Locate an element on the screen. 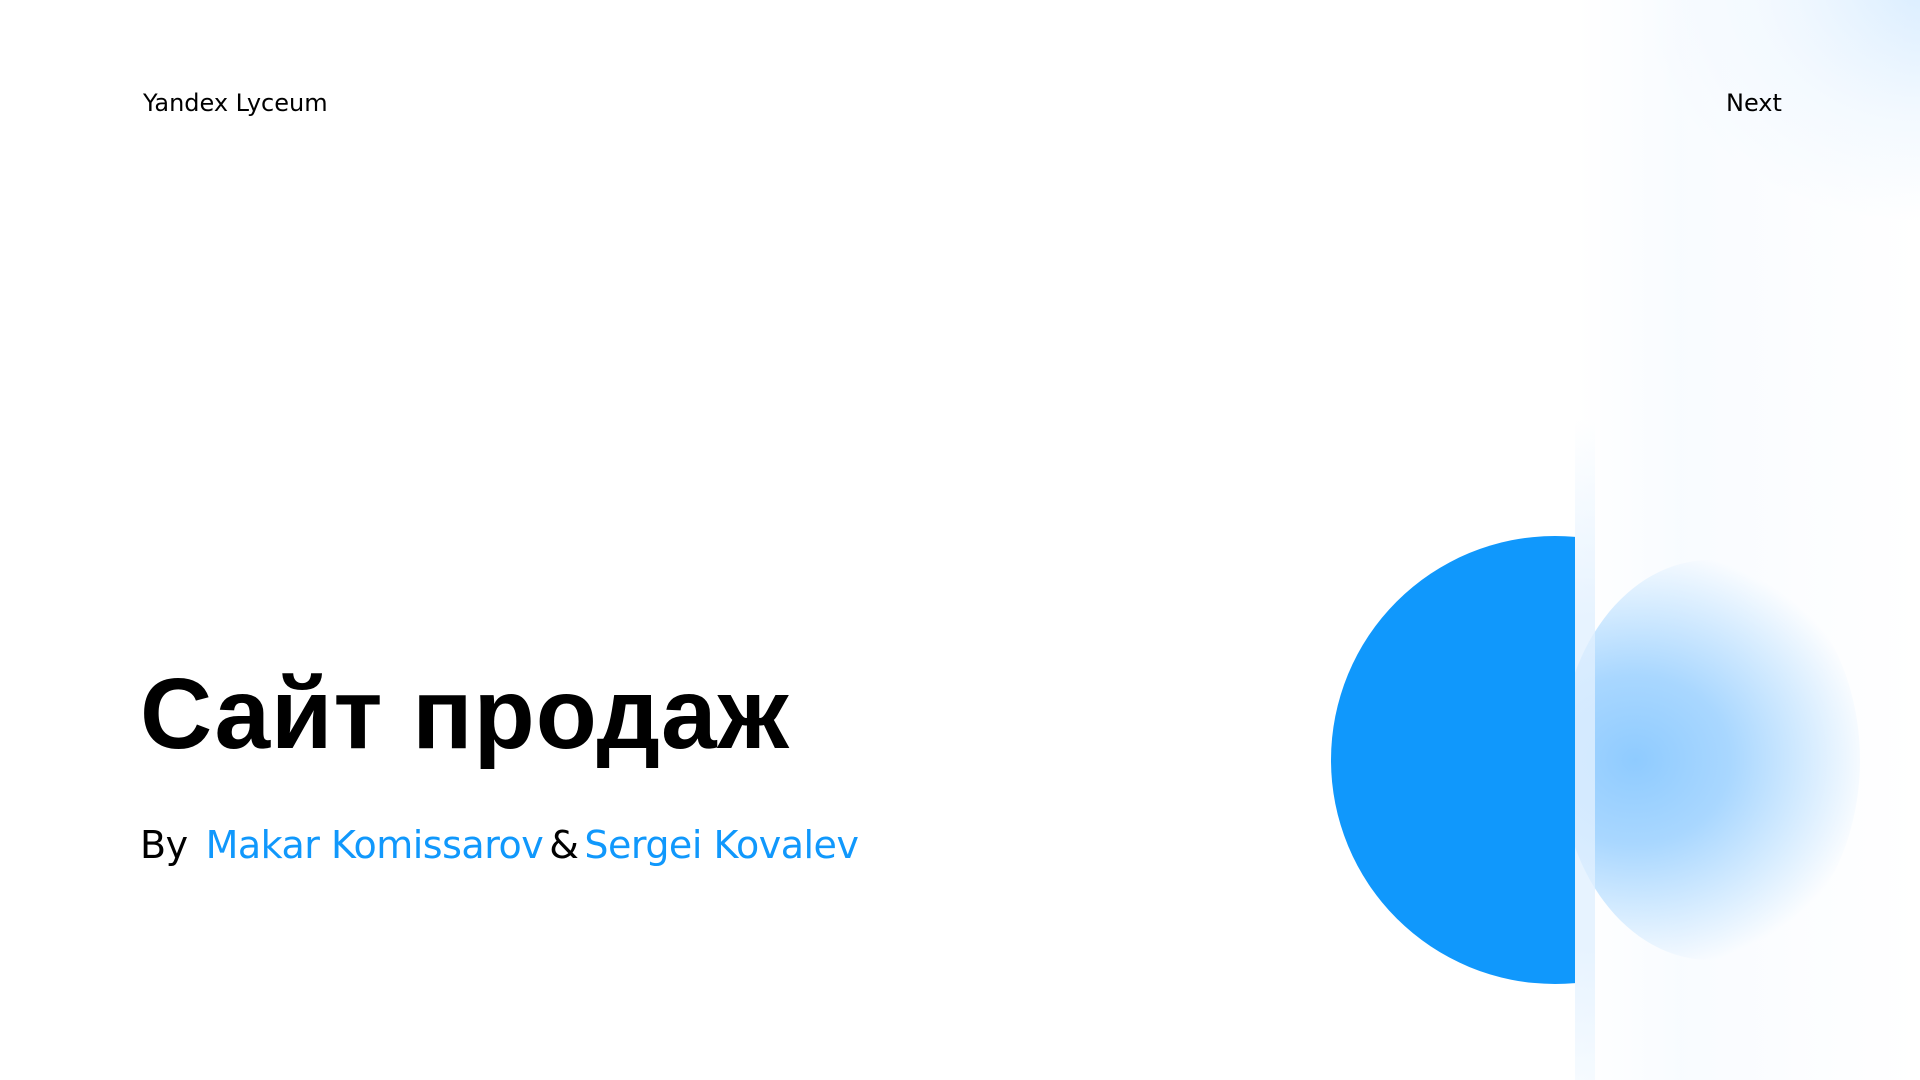  byline: By Makar Komissarov & Sergei Kovalev is located at coordinates (499, 845).